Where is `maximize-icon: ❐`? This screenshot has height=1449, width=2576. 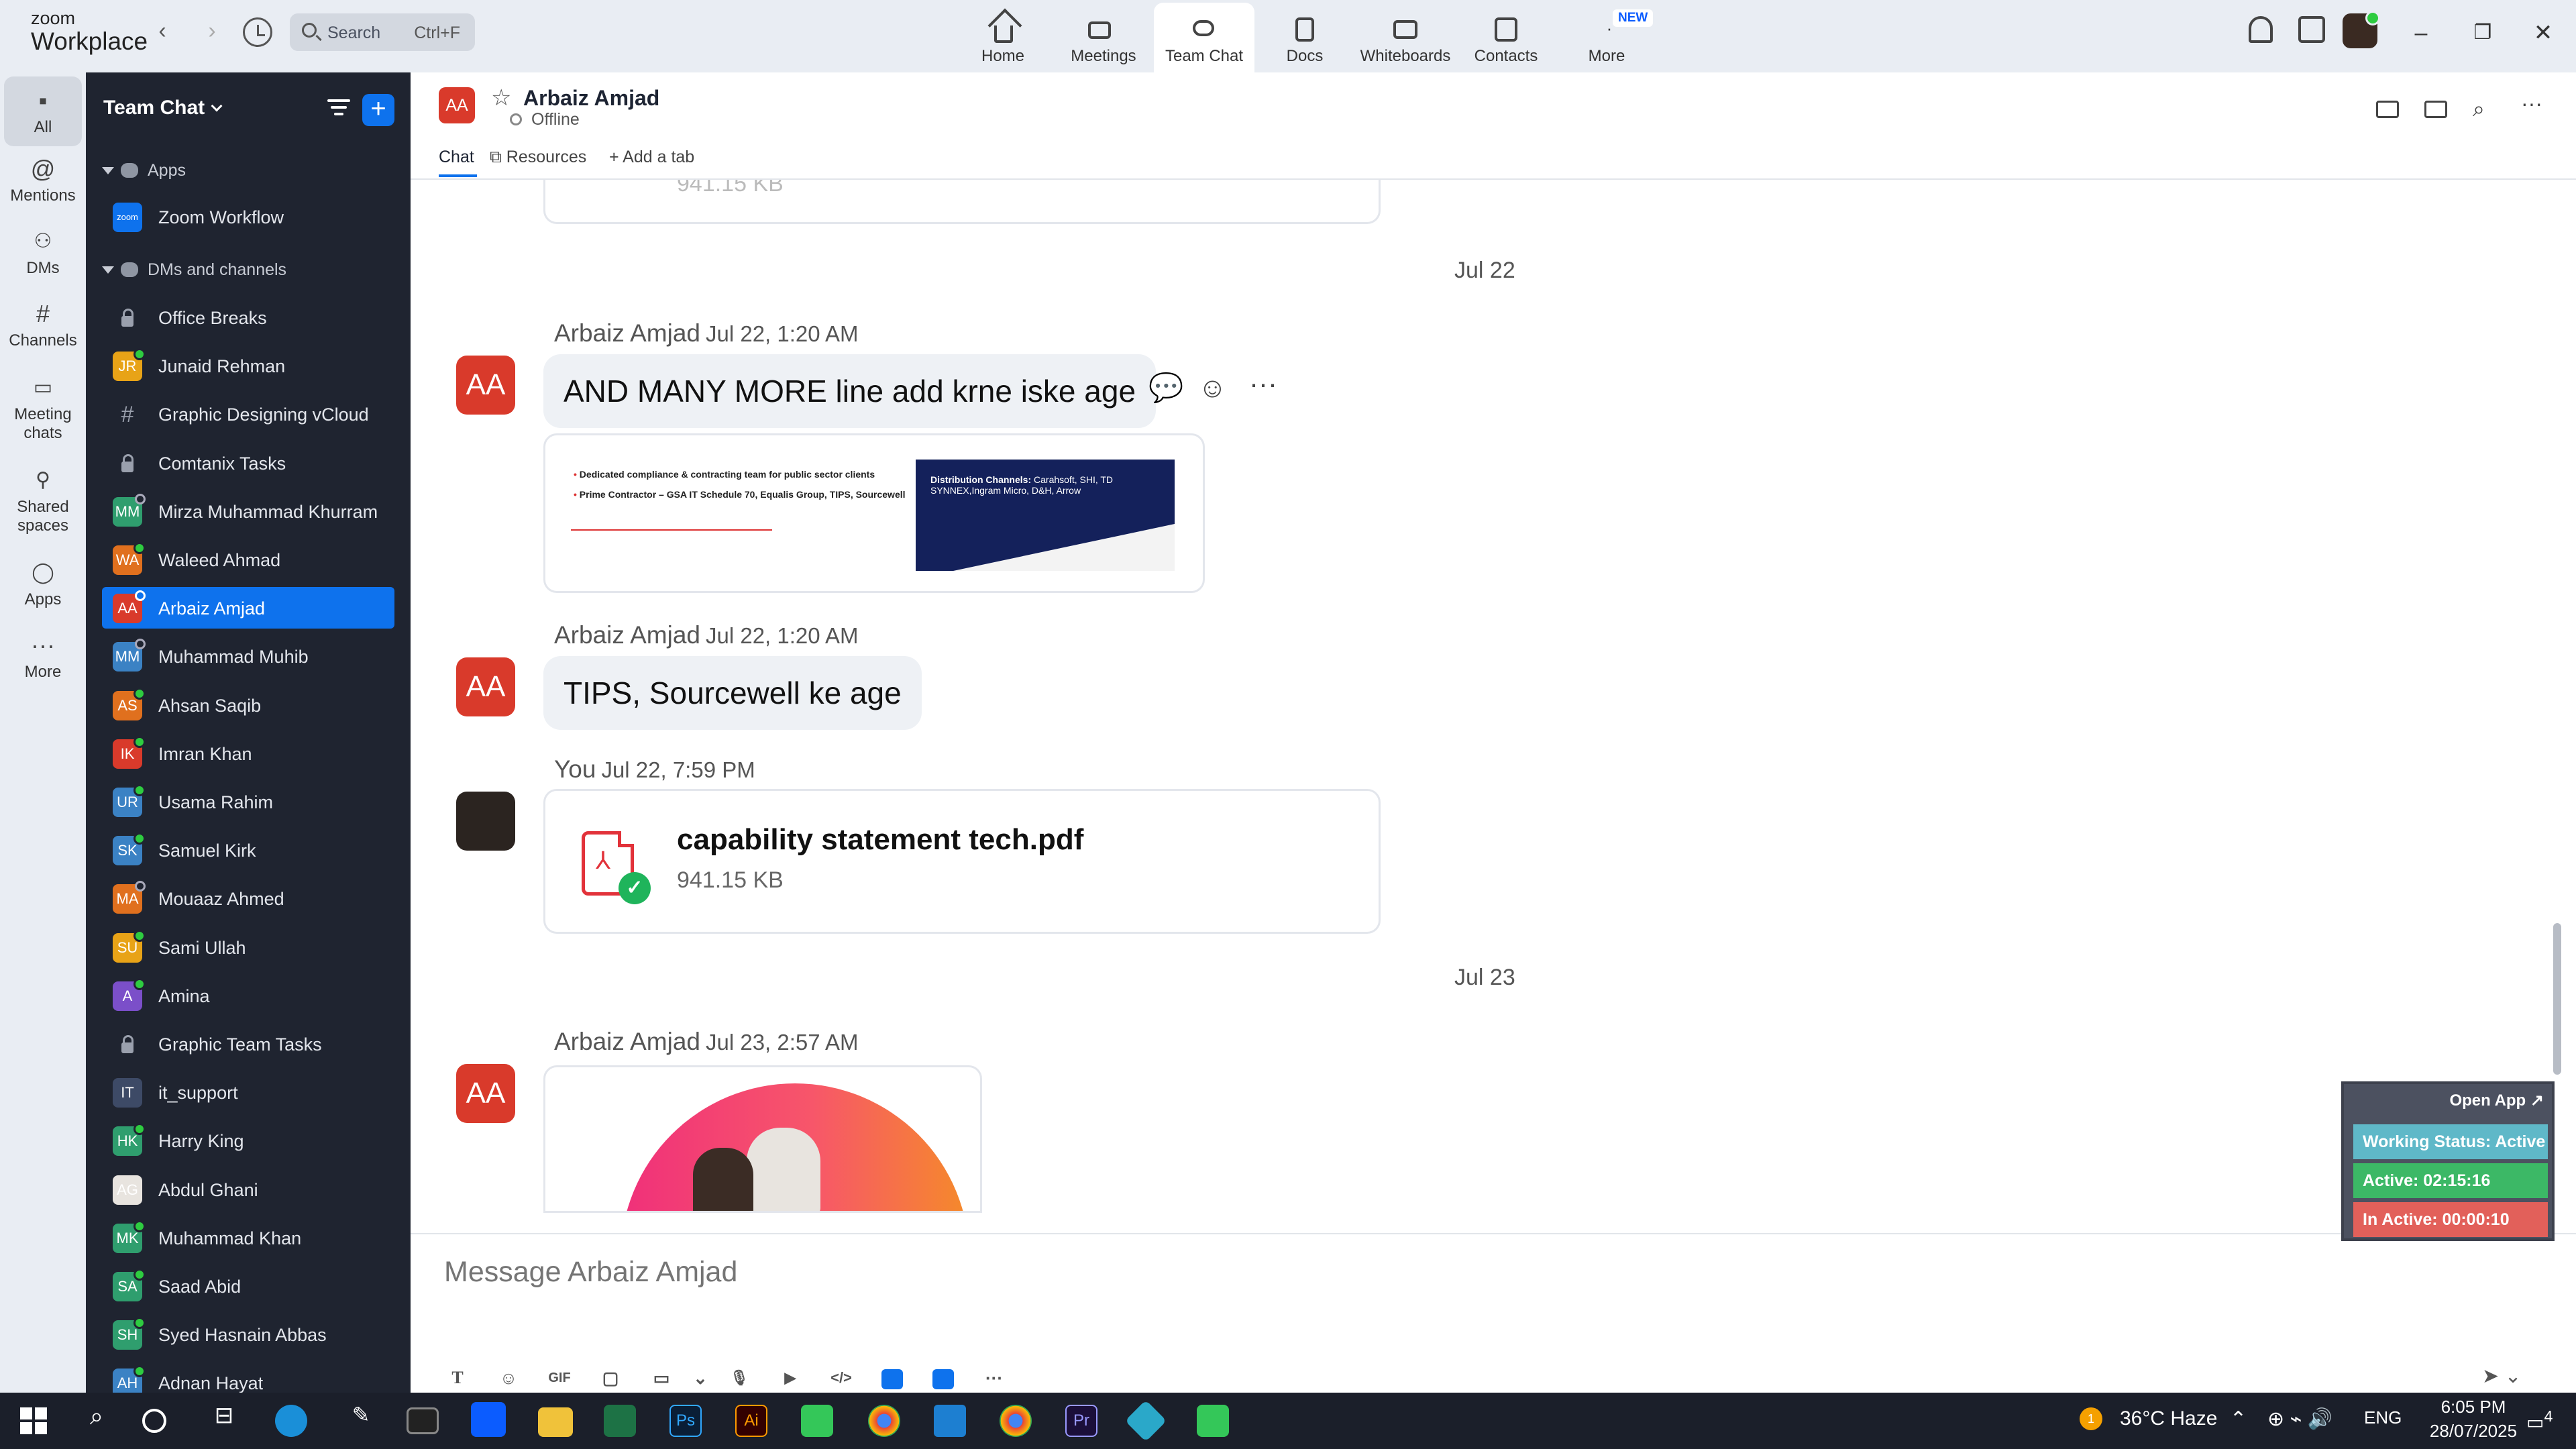
maximize-icon: ❐ is located at coordinates (2483, 33).